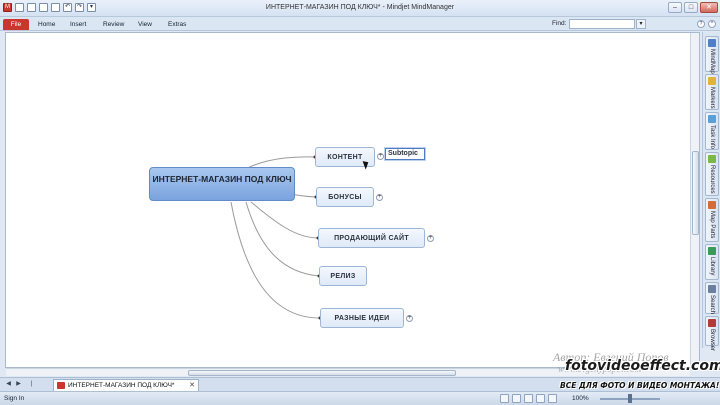  What do you see at coordinates (380, 156) in the screenshot?
I see `expand-kontent-icon: +` at bounding box center [380, 156].